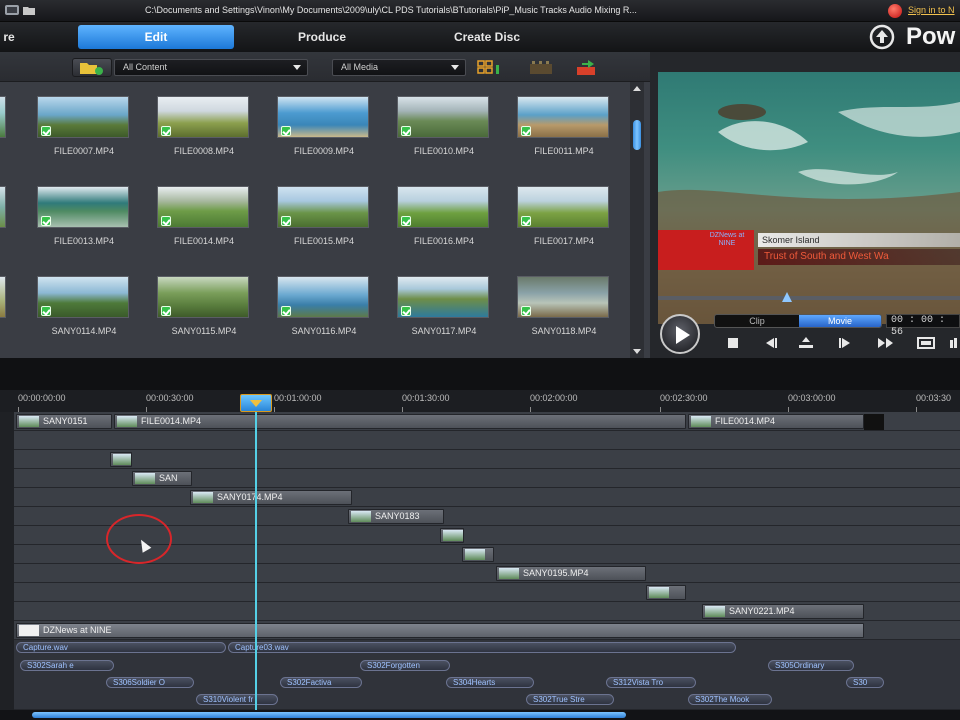 The image size is (960, 720). Describe the element at coordinates (67, 665) in the screenshot. I see `audio-clip: S302Sarah e` at that location.